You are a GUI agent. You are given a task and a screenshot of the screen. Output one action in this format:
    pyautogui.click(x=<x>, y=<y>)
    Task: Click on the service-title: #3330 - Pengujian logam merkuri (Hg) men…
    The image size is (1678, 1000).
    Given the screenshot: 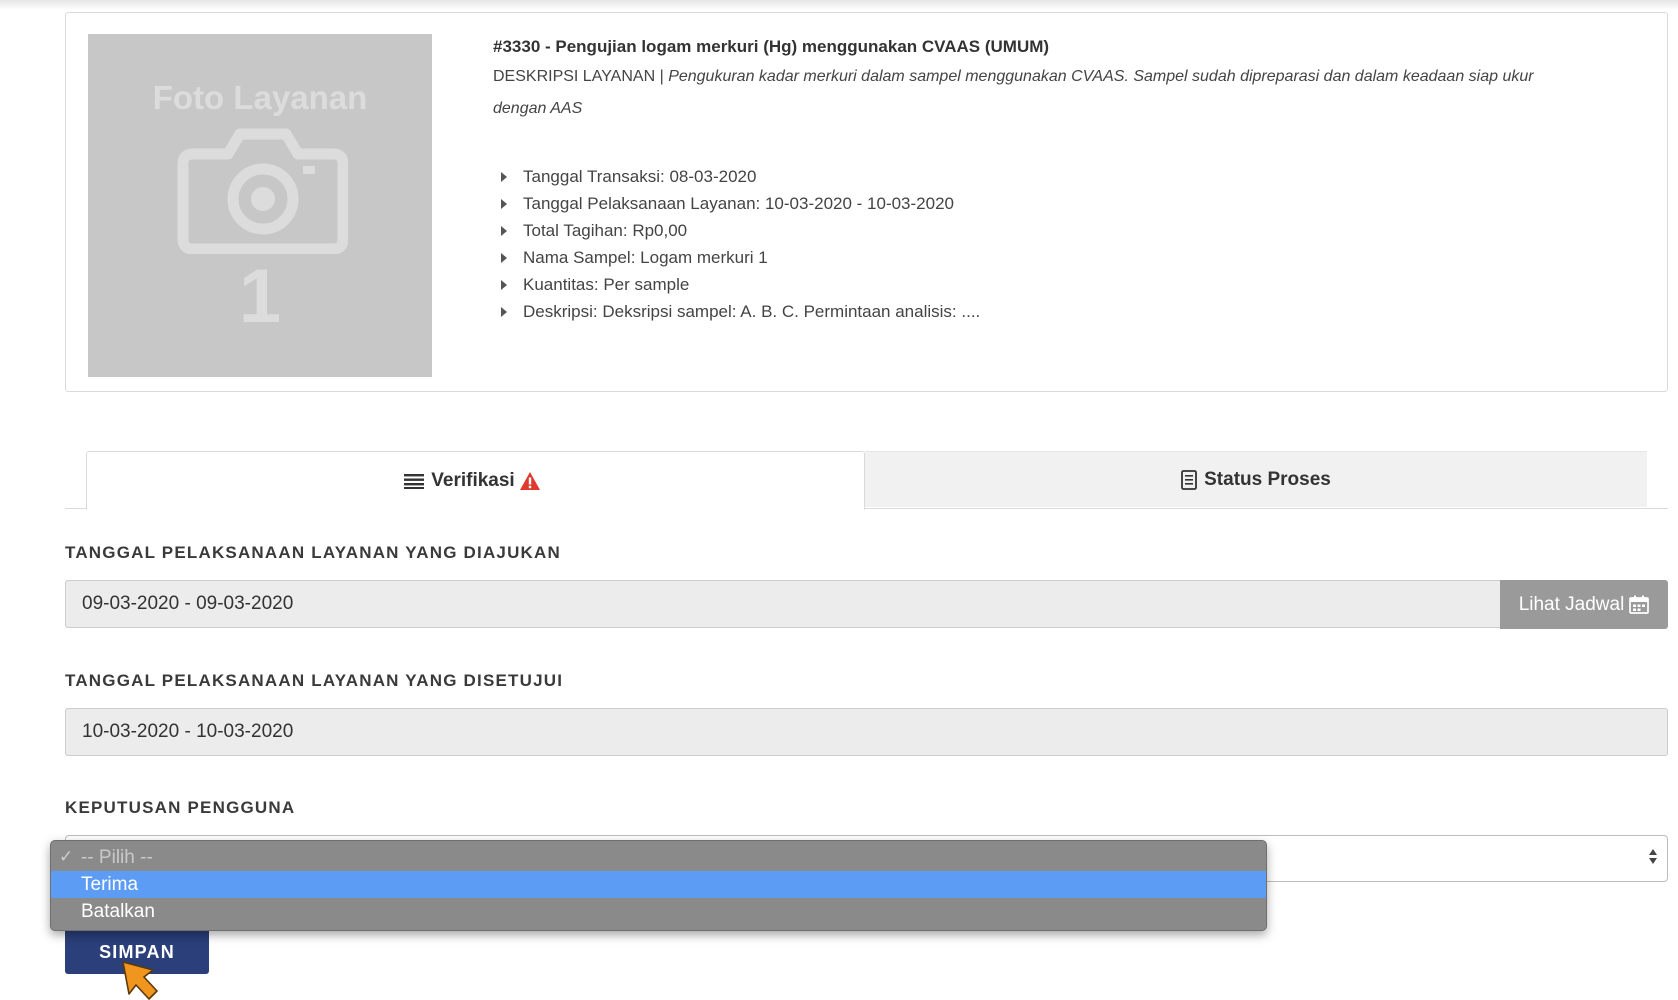 What is the action you would take?
    pyautogui.click(x=771, y=46)
    